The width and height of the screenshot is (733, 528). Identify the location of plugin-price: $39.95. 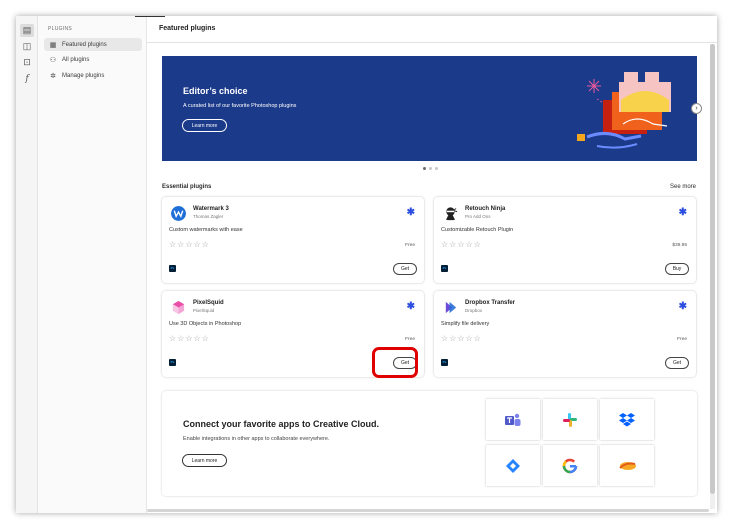
(679, 245).